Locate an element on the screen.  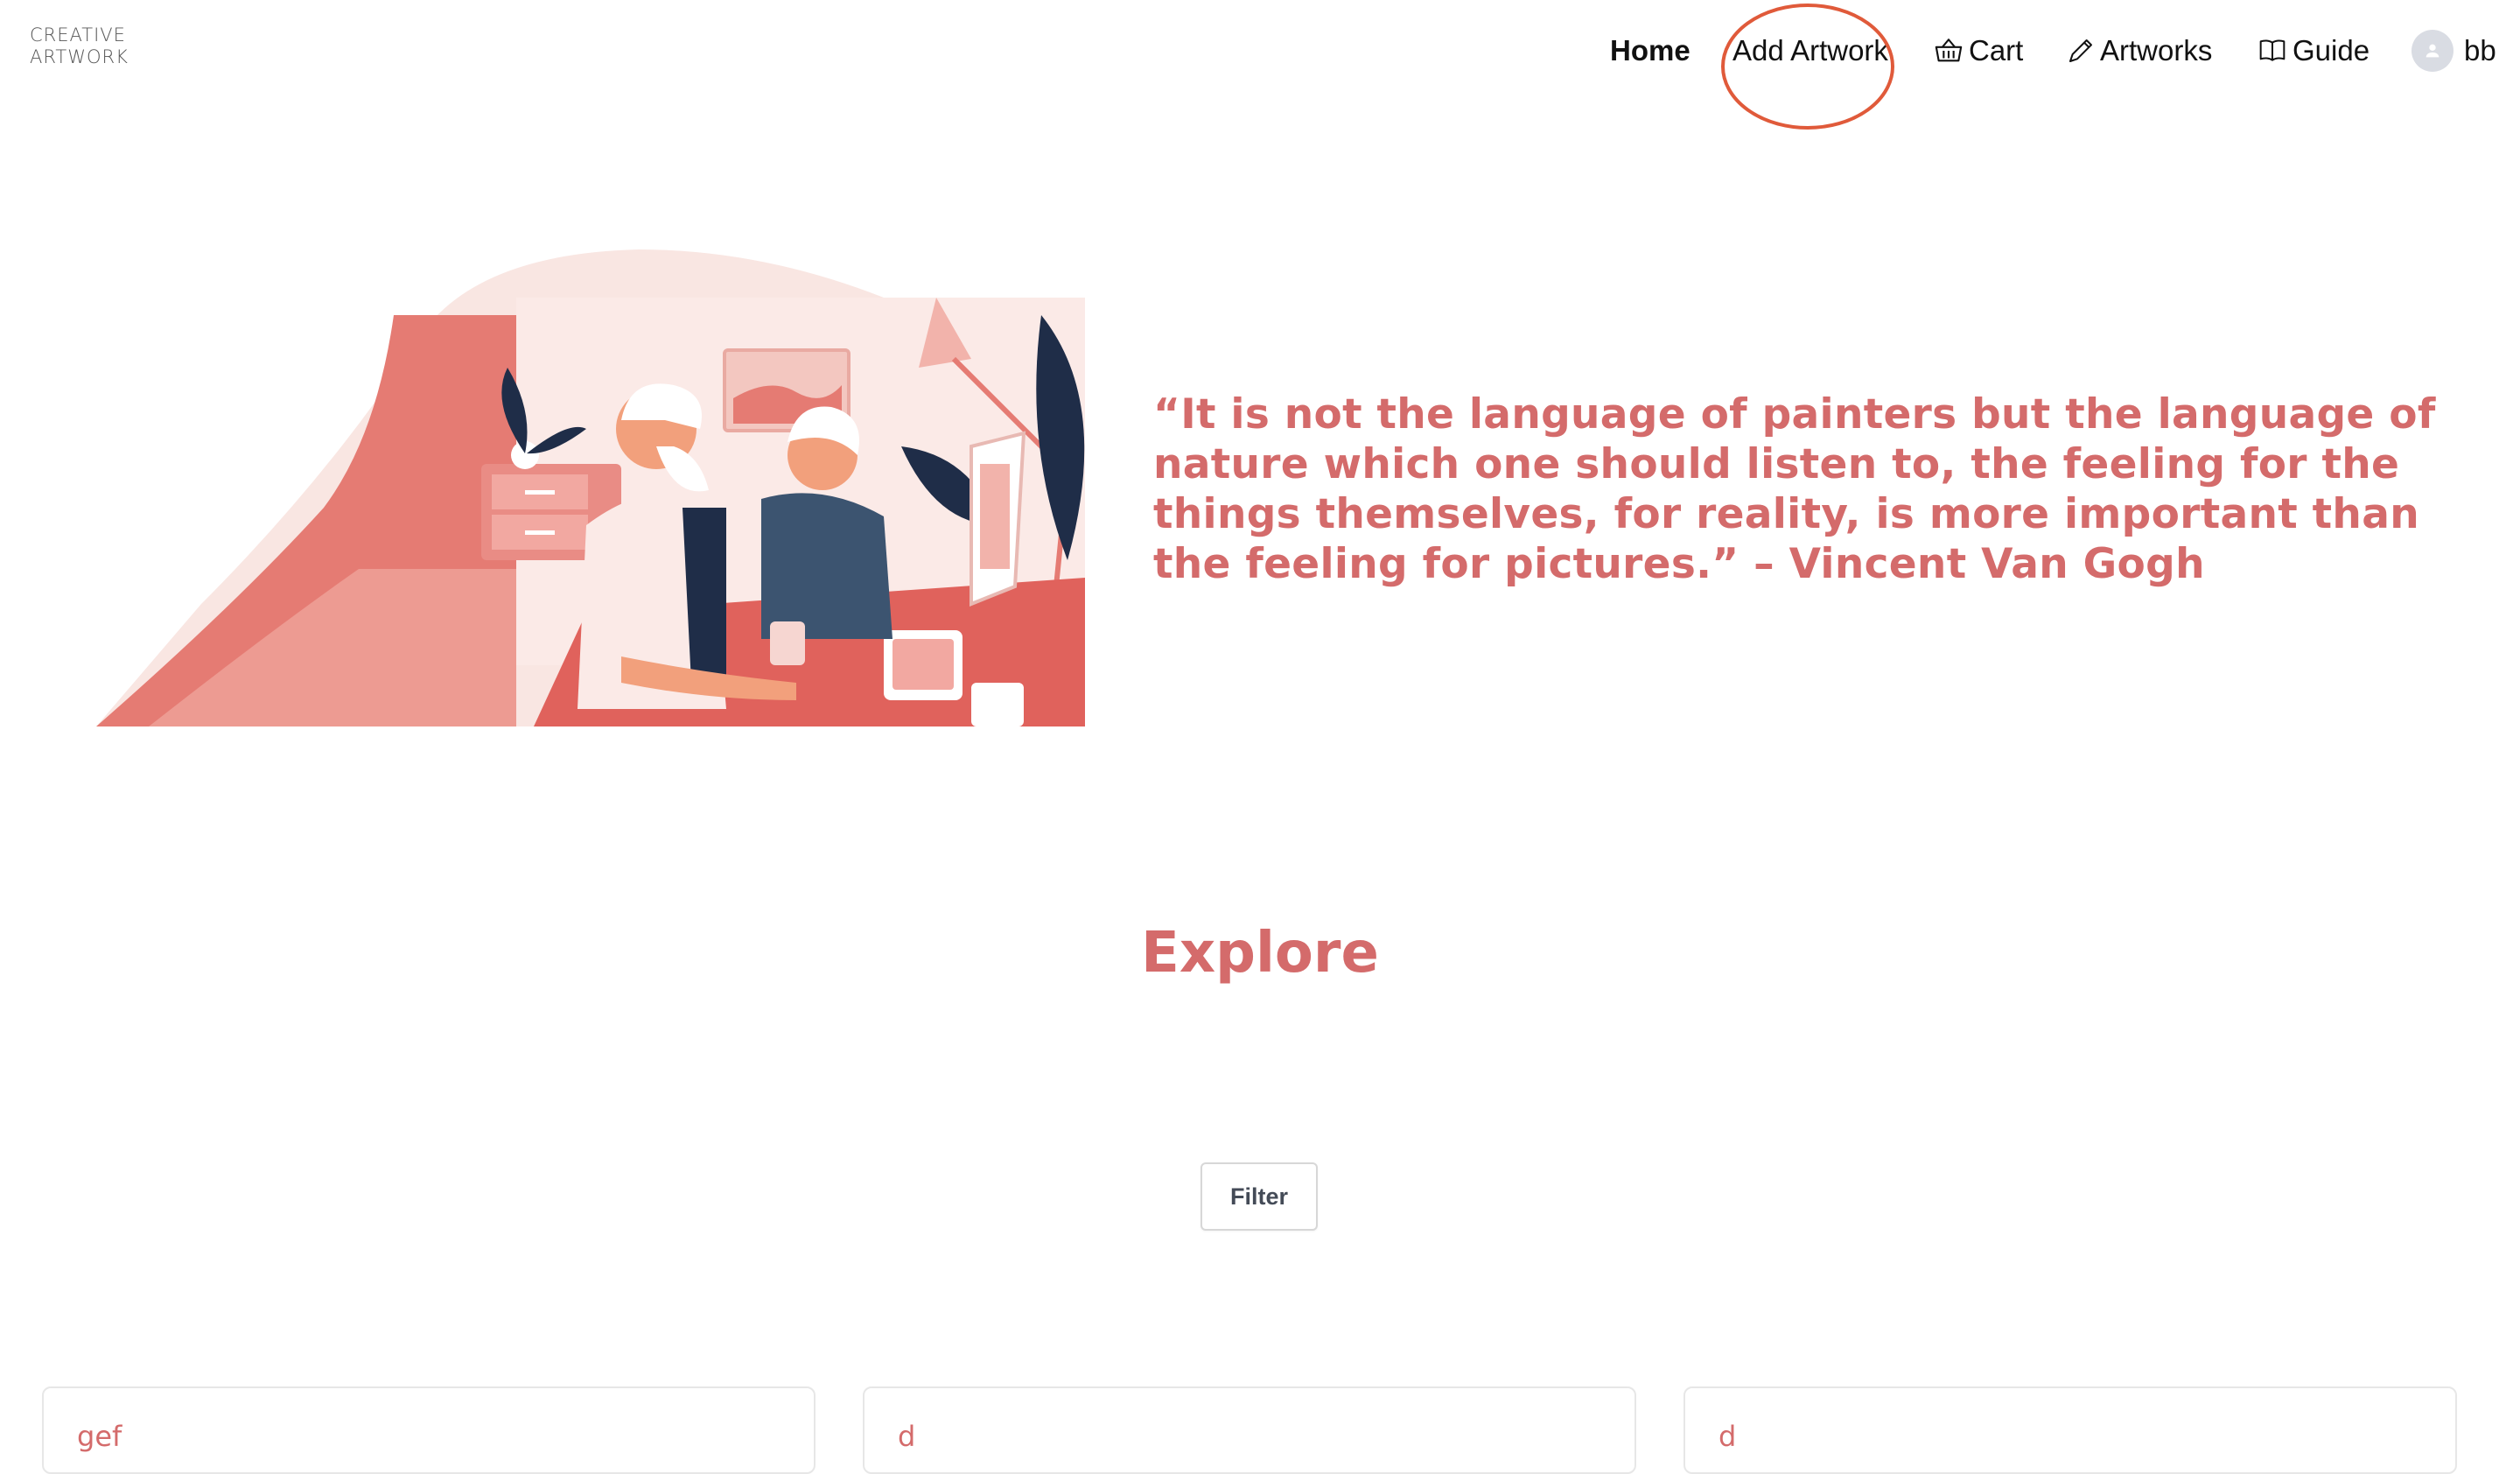
nav-home: Home is located at coordinates (1650, 50).